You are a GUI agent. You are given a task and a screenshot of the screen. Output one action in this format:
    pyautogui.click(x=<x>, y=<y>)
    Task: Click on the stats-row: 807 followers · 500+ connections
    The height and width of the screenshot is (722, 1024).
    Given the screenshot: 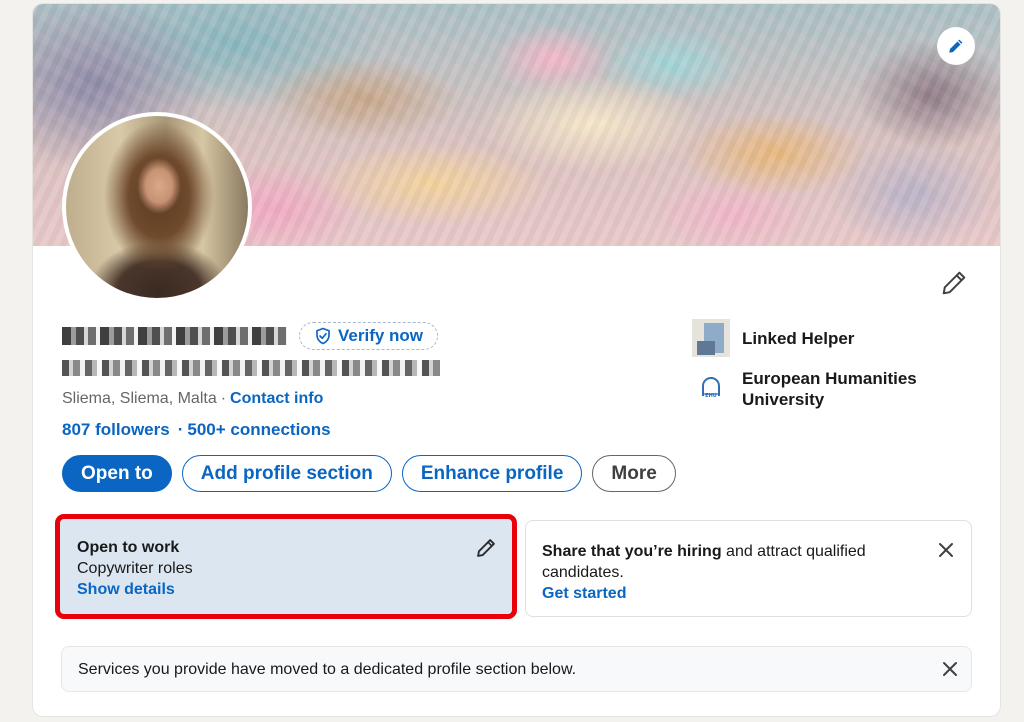 What is the action you would take?
    pyautogui.click(x=196, y=430)
    